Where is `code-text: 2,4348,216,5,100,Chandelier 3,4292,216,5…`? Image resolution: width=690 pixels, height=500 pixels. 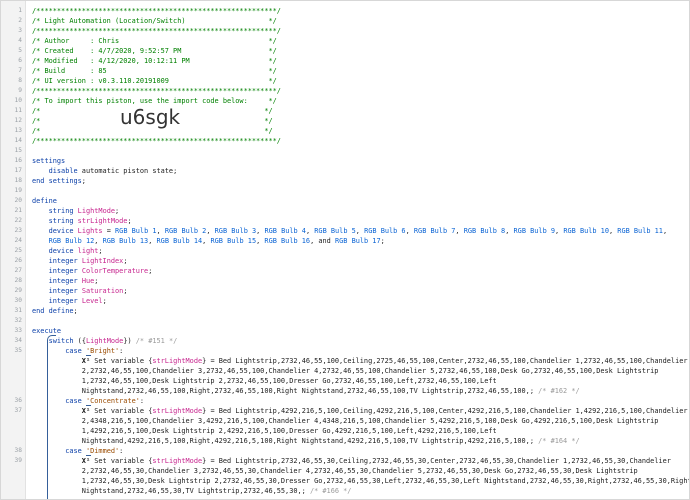
code-text: 2,4348,216,5,100,Chandelier 3,4292,216,5… is located at coordinates (345, 421).